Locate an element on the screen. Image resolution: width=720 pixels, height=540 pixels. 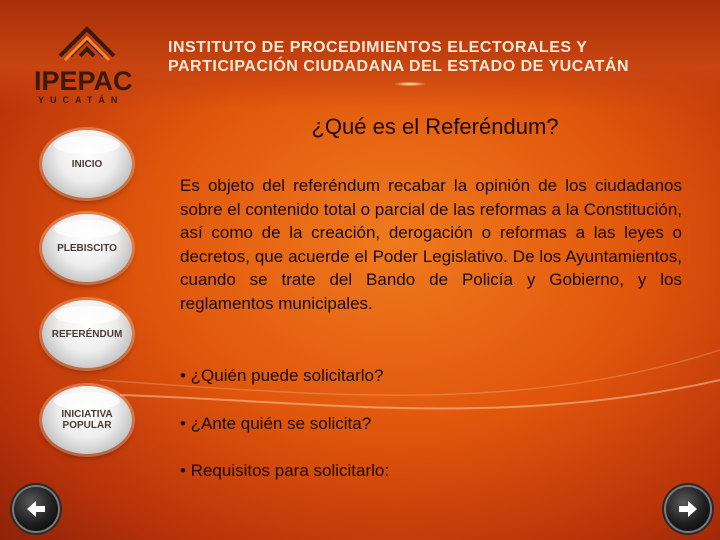
logo-subtext: YUCATÁN is located at coordinates (81, 100).